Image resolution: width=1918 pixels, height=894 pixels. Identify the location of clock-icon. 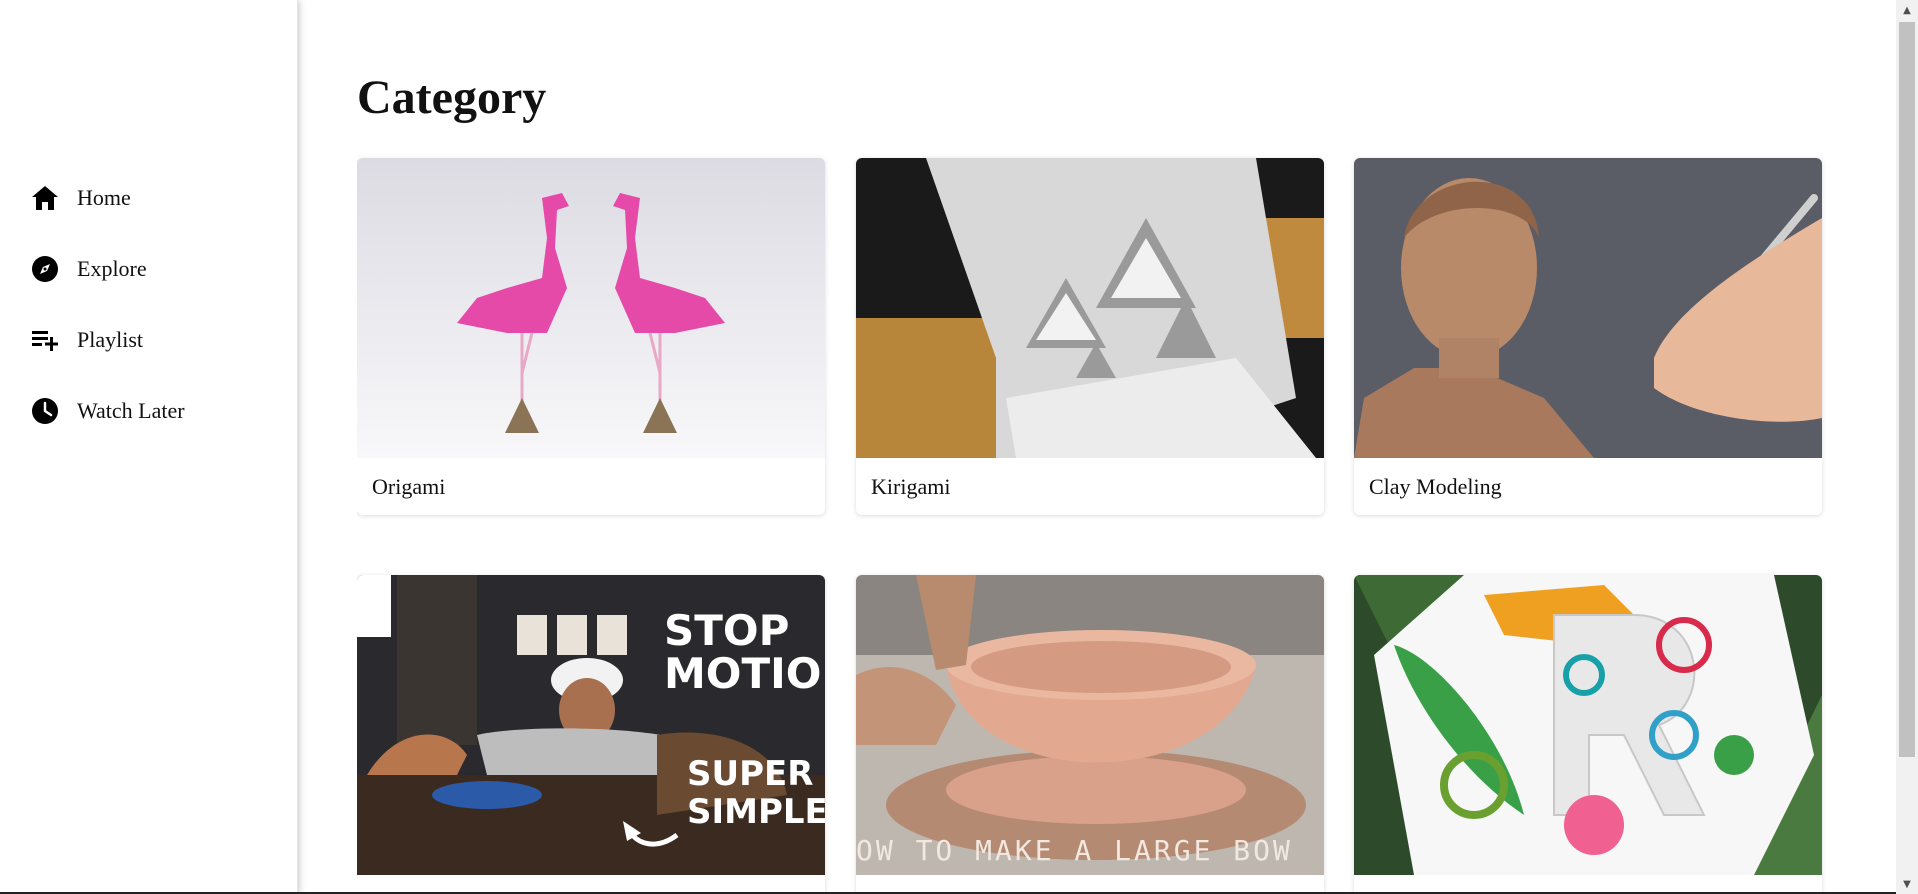
(45, 411).